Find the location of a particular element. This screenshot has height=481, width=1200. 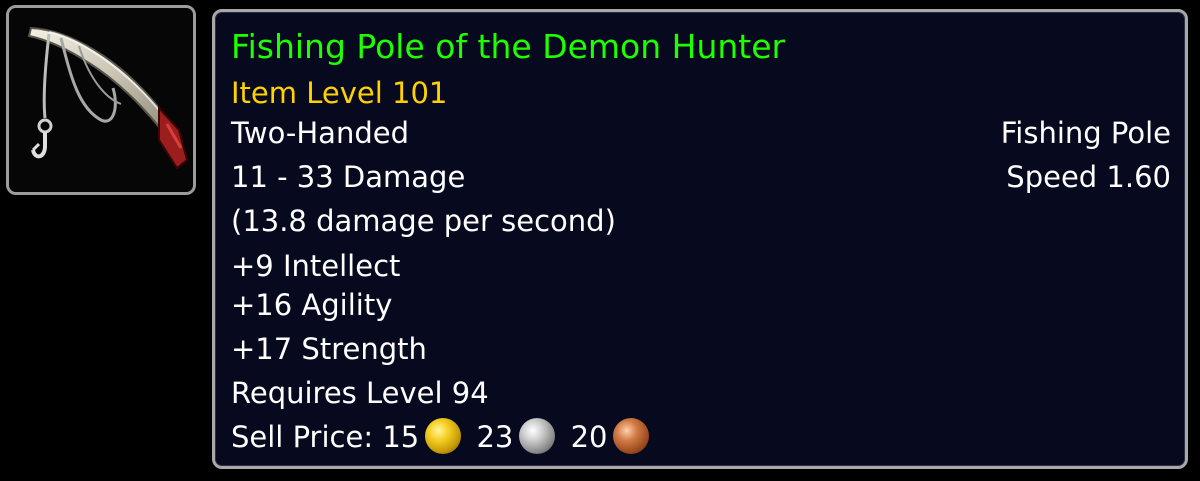

item-dps: (13.8 damage per second) is located at coordinates (423, 221).